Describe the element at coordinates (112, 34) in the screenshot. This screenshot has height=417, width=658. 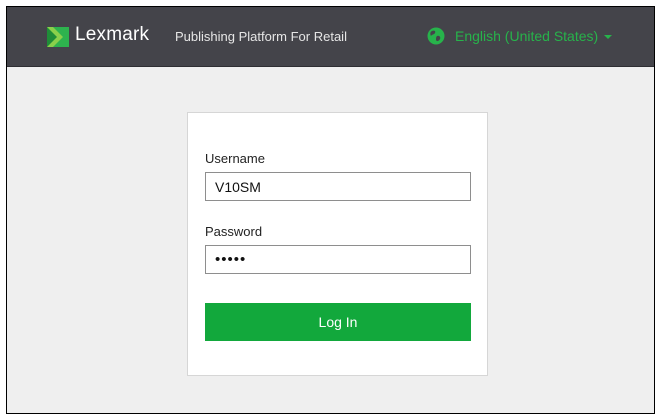
I see `brand-name: Lexmark` at that location.